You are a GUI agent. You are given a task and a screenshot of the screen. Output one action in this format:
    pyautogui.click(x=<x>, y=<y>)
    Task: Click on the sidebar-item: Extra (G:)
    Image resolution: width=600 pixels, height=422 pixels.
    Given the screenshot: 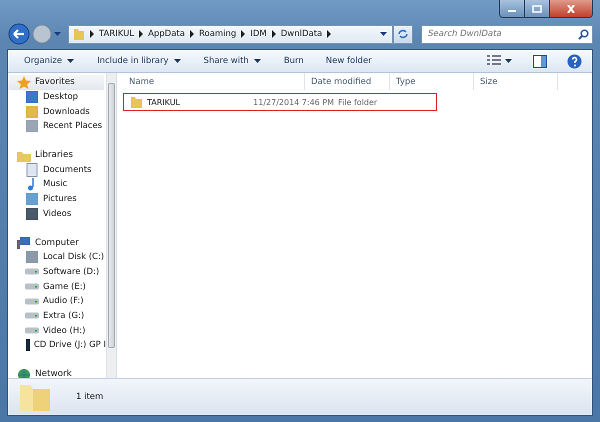 What is the action you would take?
    pyautogui.click(x=57, y=316)
    